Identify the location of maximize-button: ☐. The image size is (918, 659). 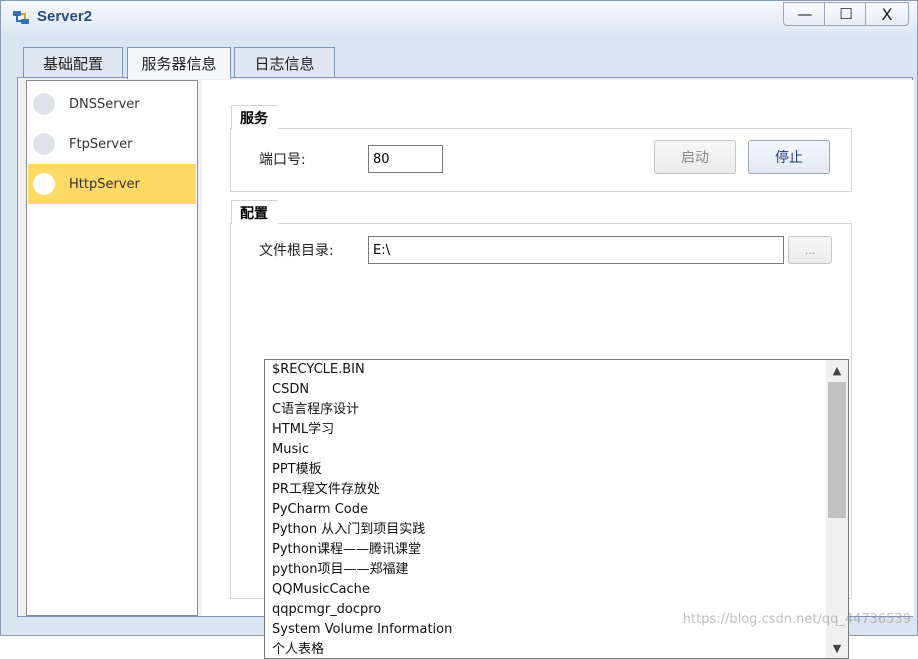
(846, 14).